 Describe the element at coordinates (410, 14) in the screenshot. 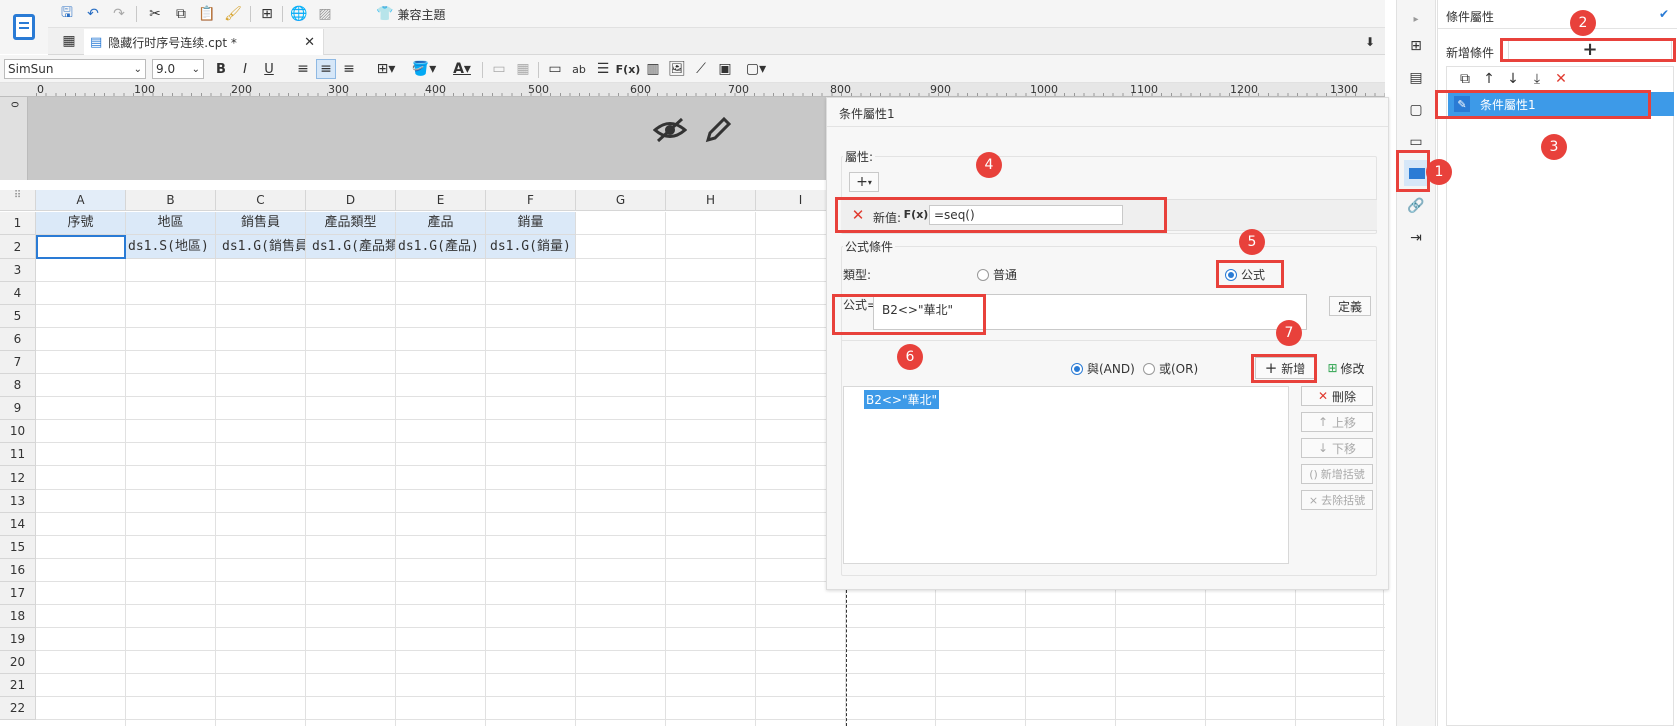

I see `theme-button: 👕 兼容主題` at that location.